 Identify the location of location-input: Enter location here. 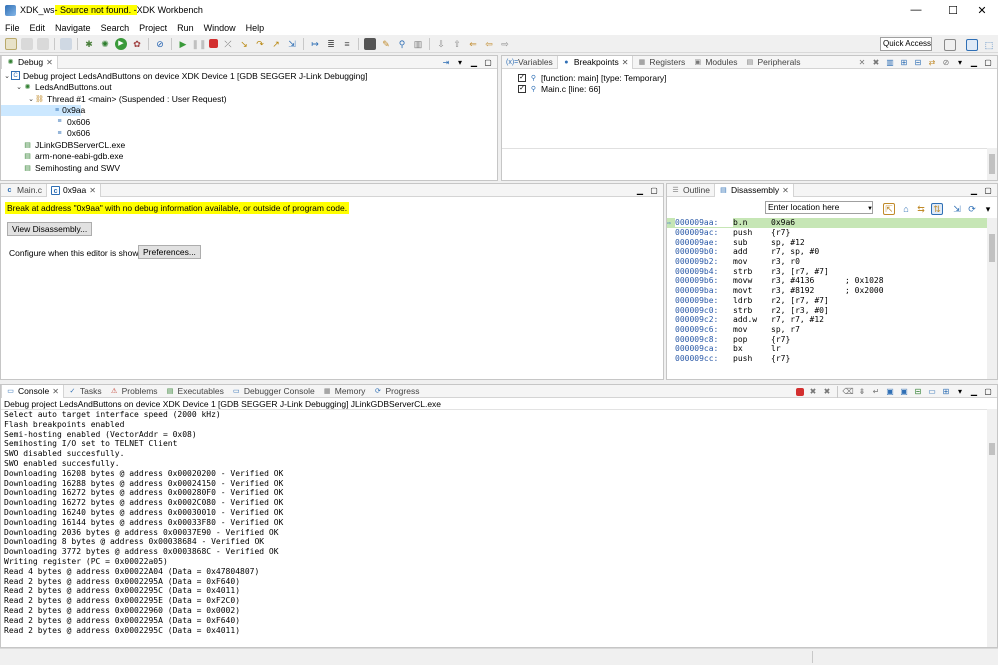
(819, 207).